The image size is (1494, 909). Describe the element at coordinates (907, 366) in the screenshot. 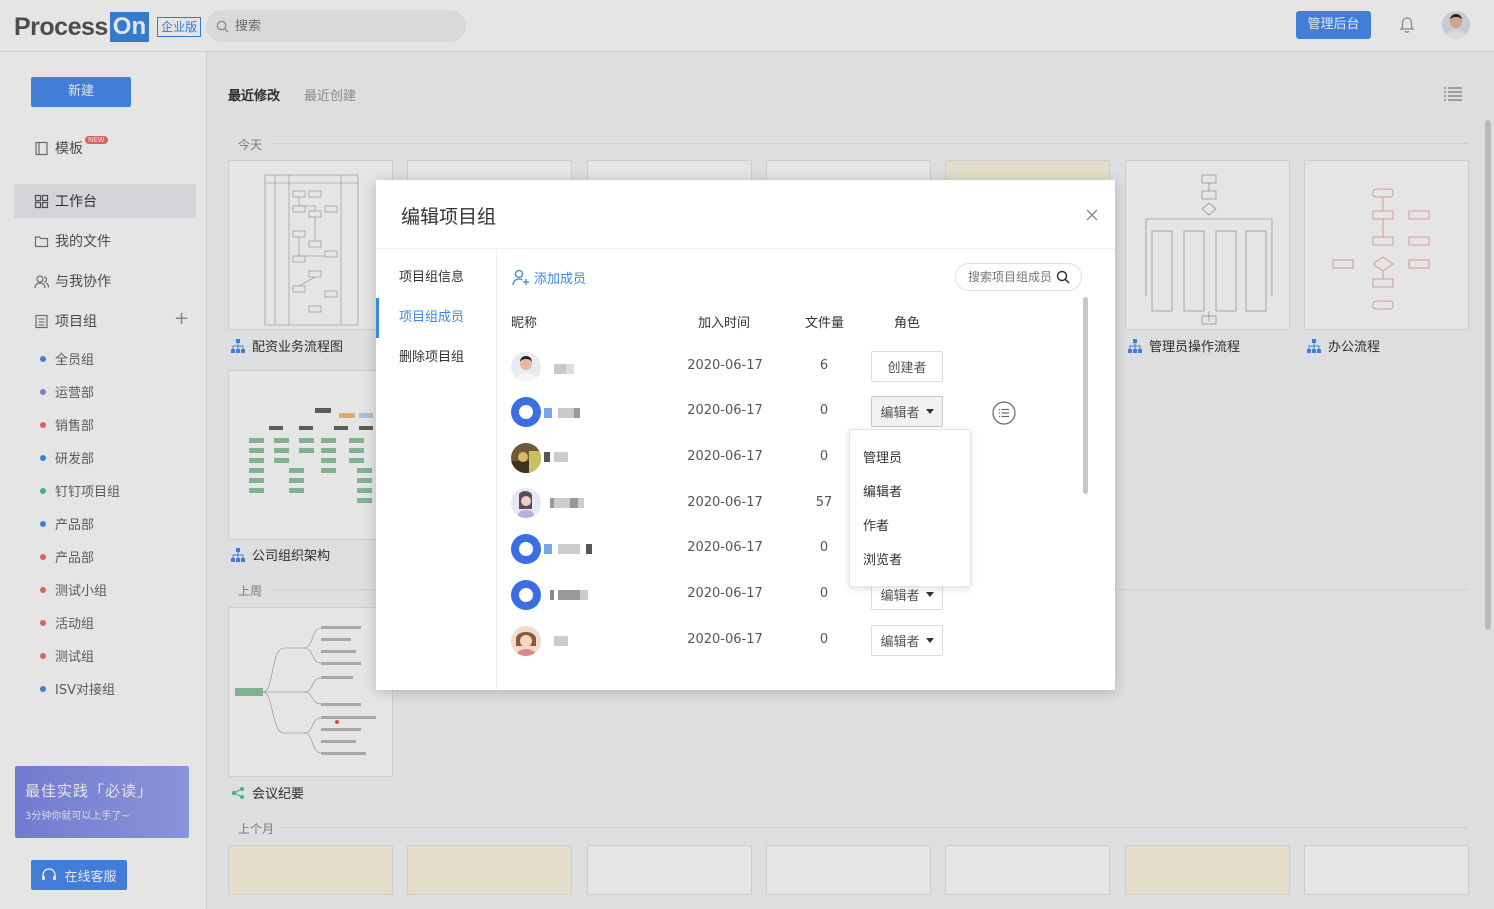

I see `role-creator: 创建者` at that location.